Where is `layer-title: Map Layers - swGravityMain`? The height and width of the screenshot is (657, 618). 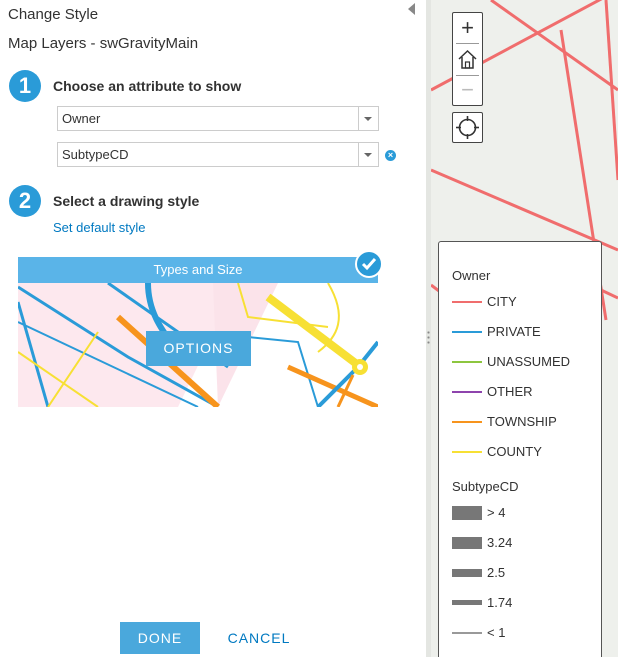 layer-title: Map Layers - swGravityMain is located at coordinates (103, 43).